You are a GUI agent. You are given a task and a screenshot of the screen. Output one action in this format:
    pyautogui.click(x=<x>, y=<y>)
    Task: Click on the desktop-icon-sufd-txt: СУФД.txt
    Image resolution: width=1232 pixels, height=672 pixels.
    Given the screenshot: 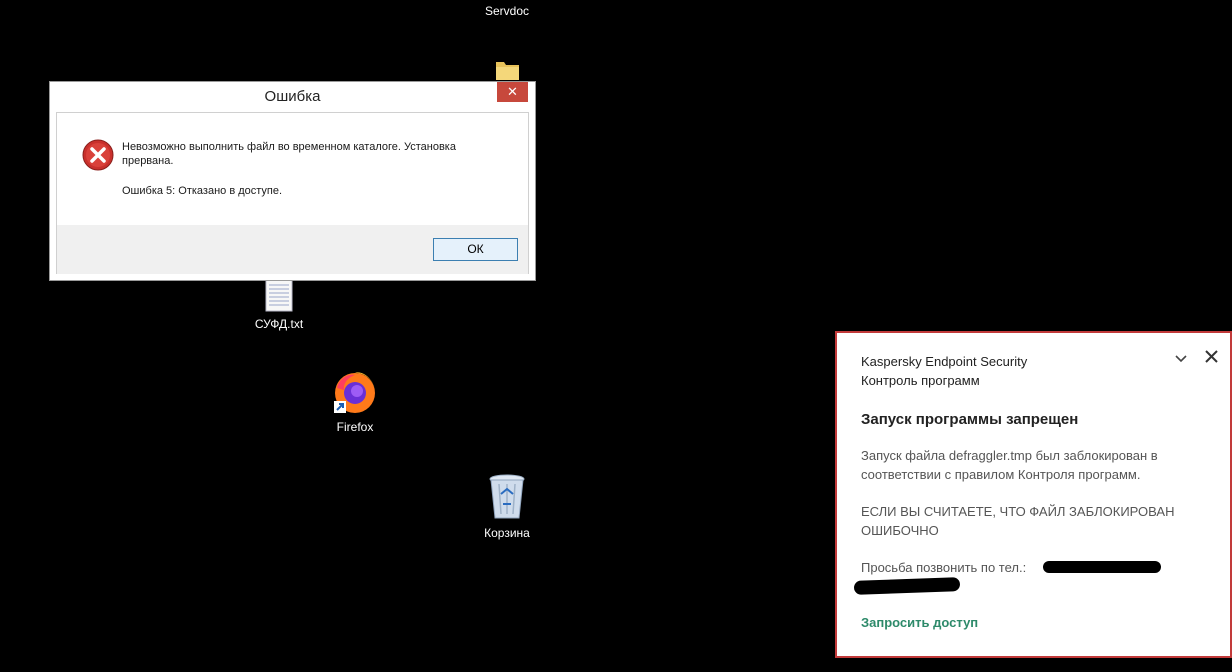 What is the action you would take?
    pyautogui.click(x=279, y=305)
    